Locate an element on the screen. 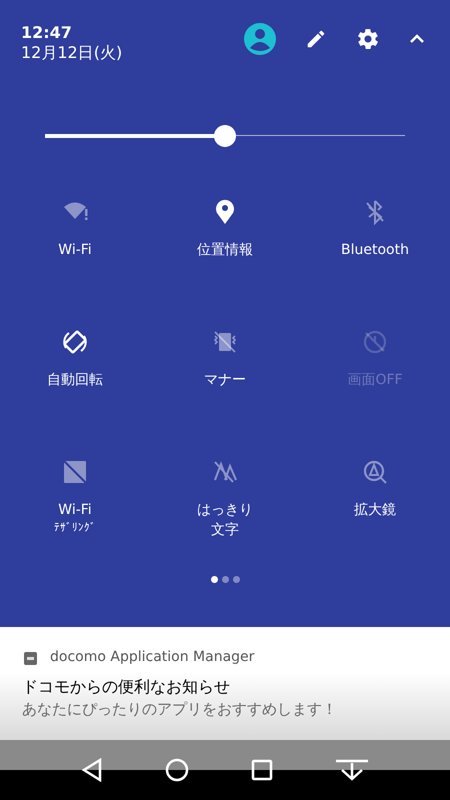  download-icon is located at coordinates (352, 770).